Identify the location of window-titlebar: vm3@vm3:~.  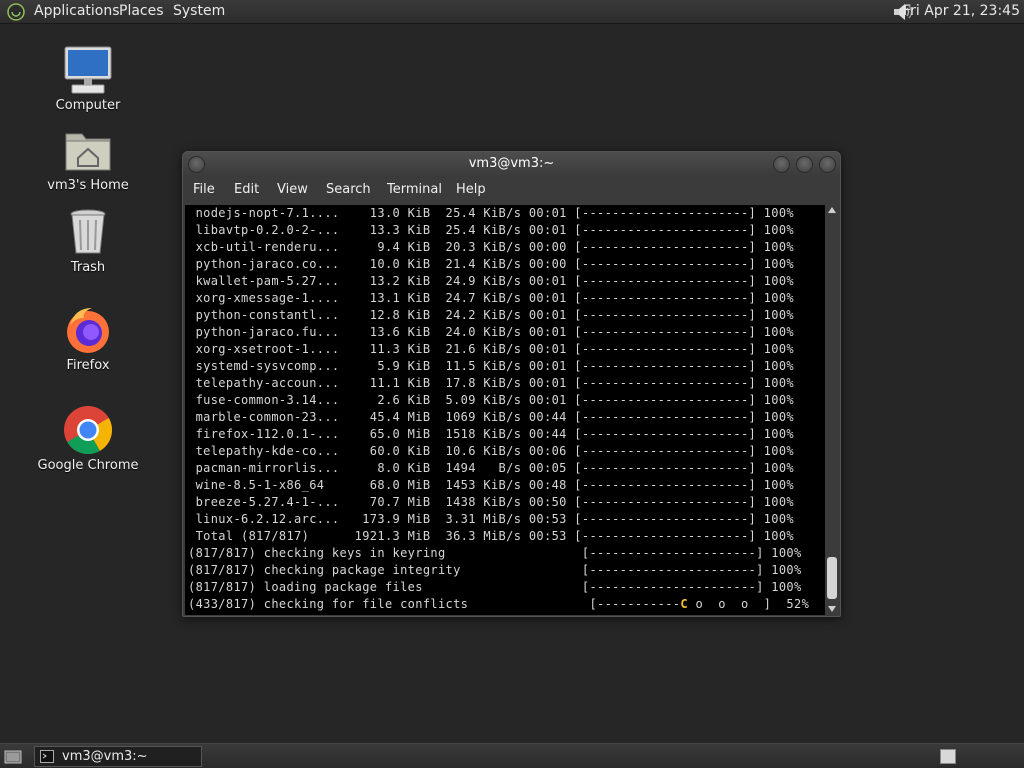
(511, 164).